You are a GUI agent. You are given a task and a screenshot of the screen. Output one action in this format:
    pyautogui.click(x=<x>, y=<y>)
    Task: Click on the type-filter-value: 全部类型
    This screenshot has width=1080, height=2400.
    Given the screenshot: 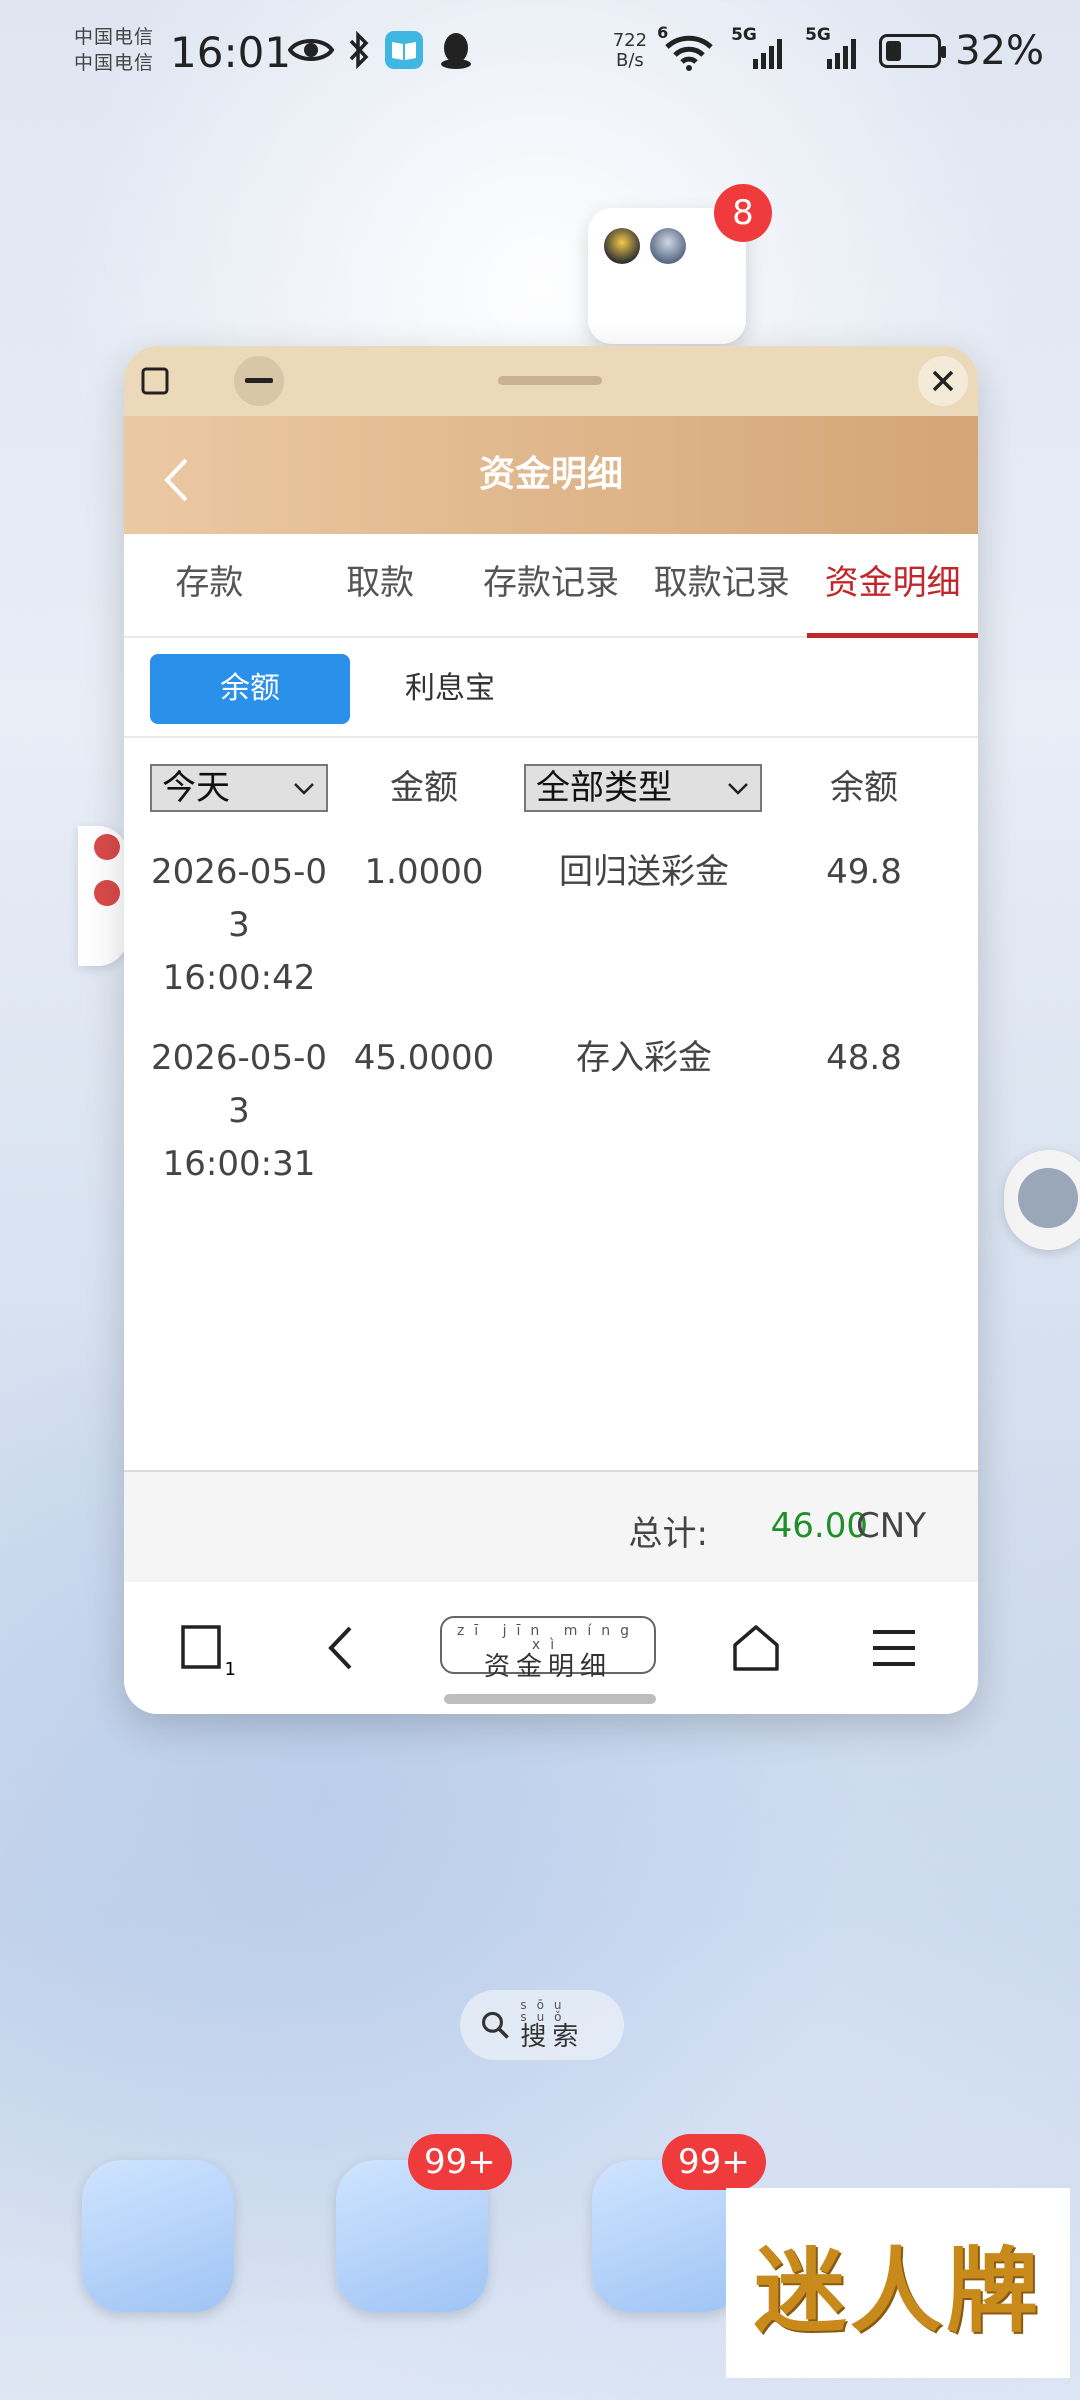 What is the action you would take?
    pyautogui.click(x=604, y=788)
    